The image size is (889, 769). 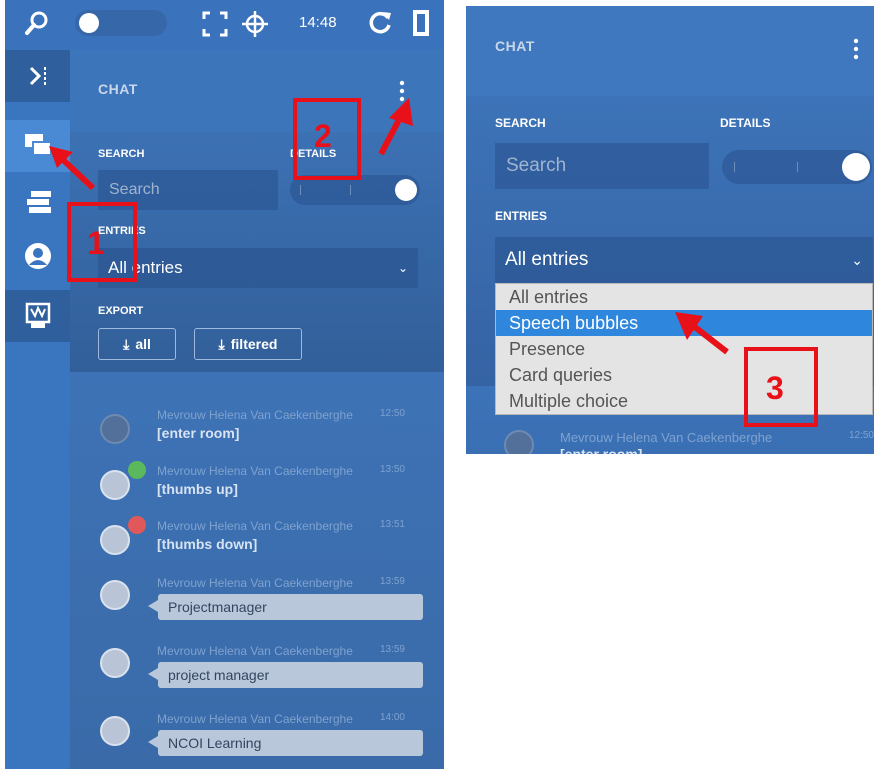 I want to click on annotation-number-3: 3, so click(x=775, y=388).